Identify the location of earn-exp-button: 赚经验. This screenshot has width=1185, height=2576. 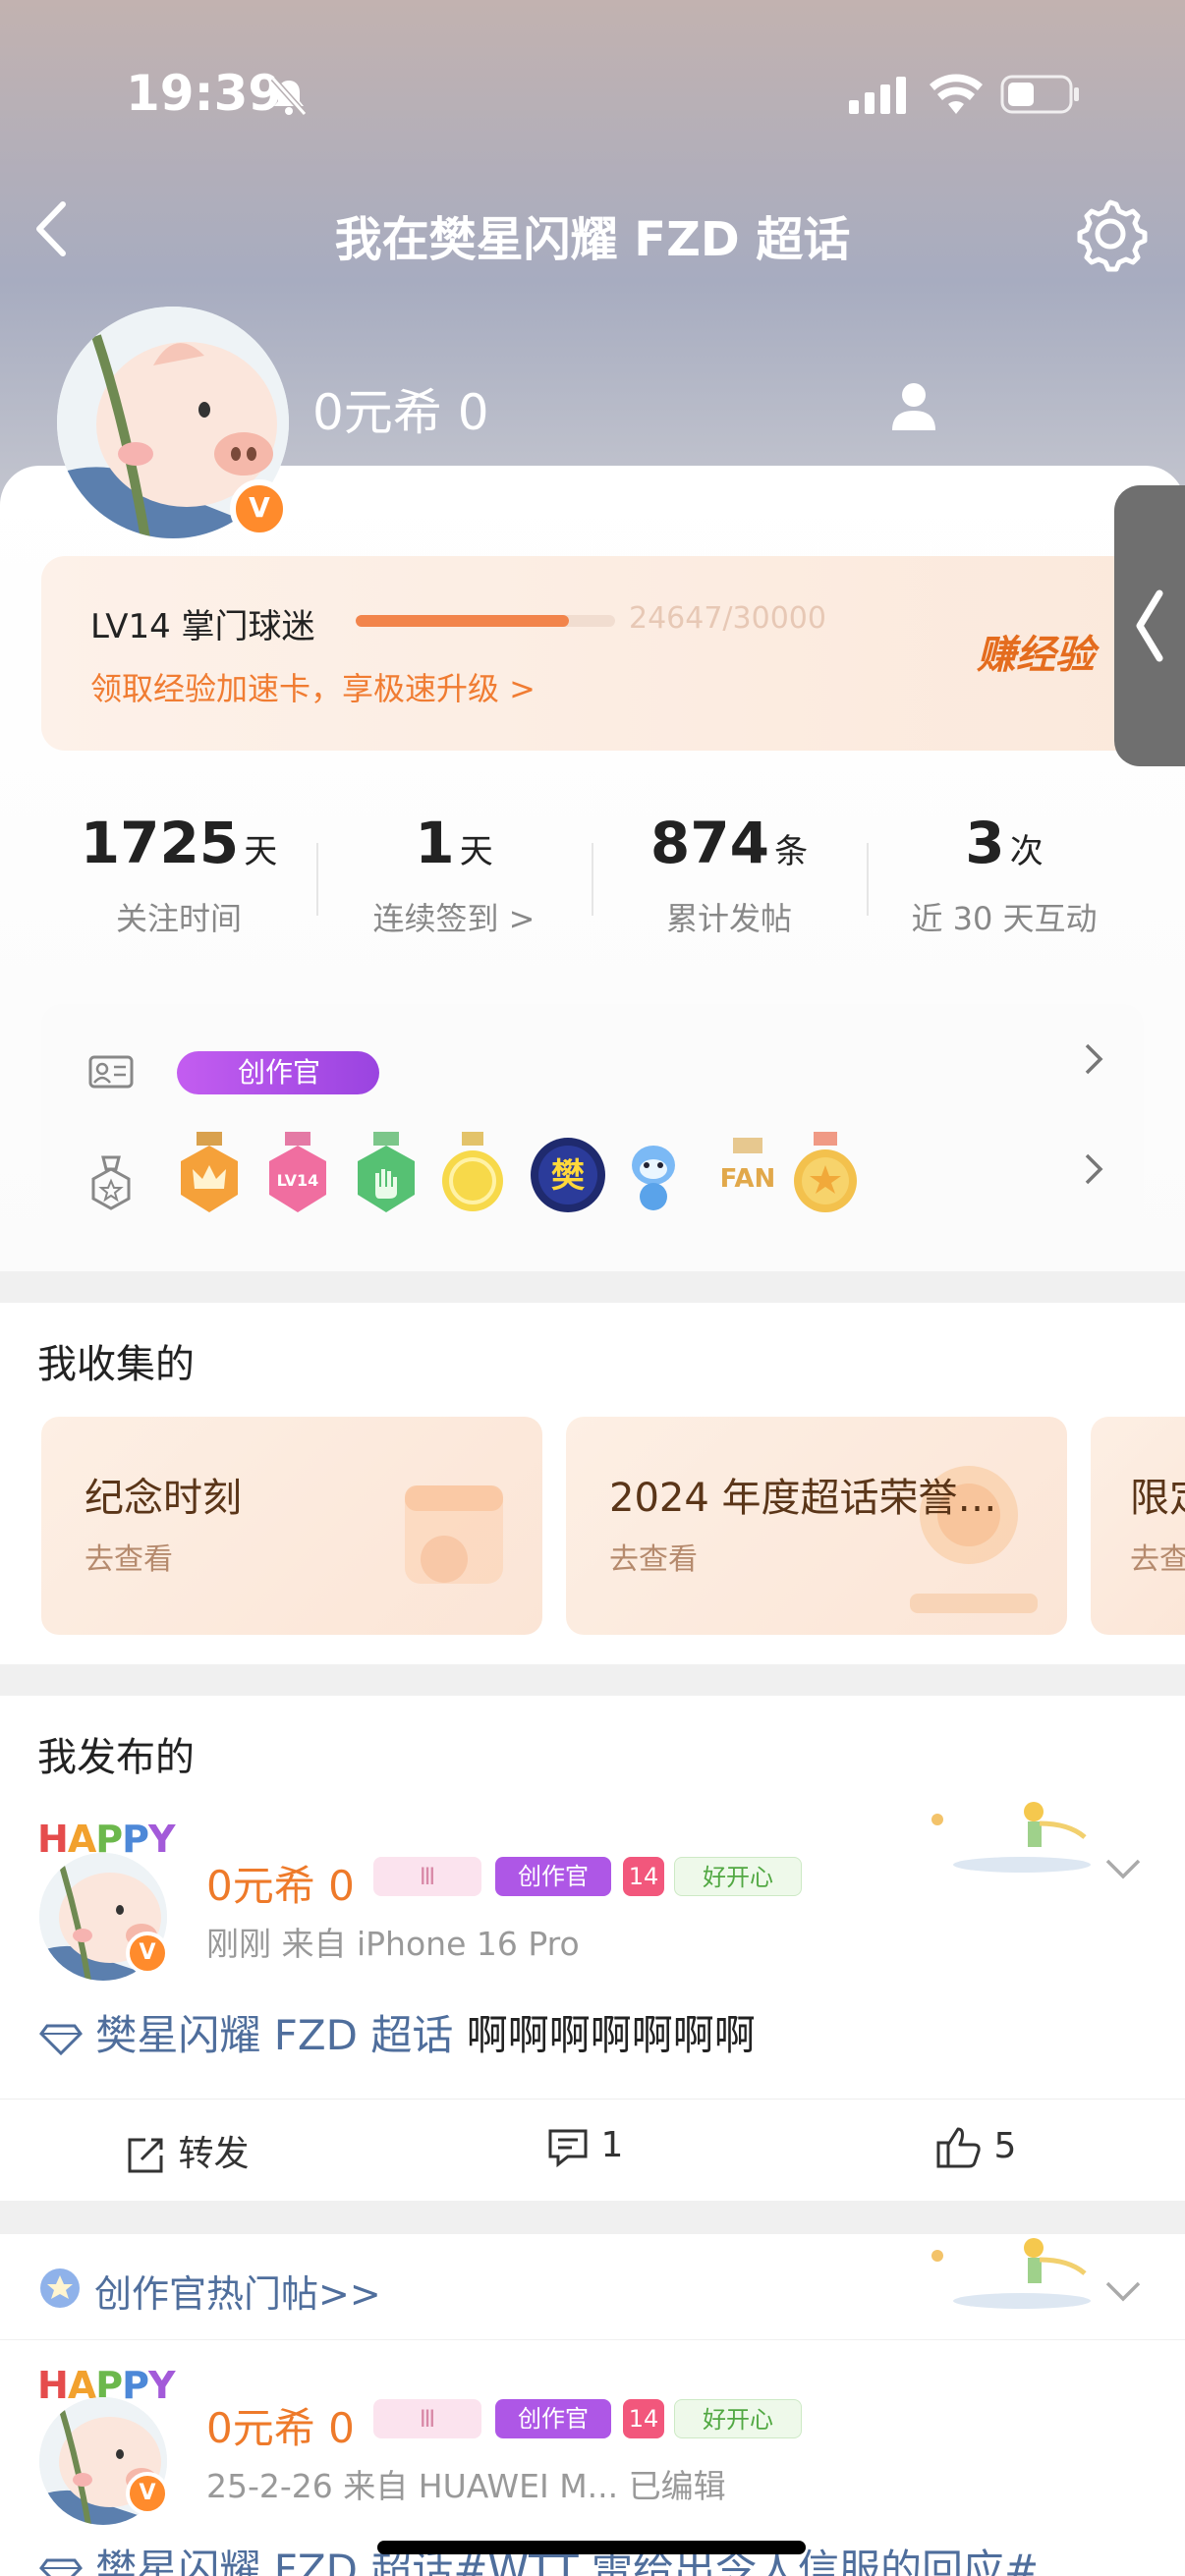
(1036, 651).